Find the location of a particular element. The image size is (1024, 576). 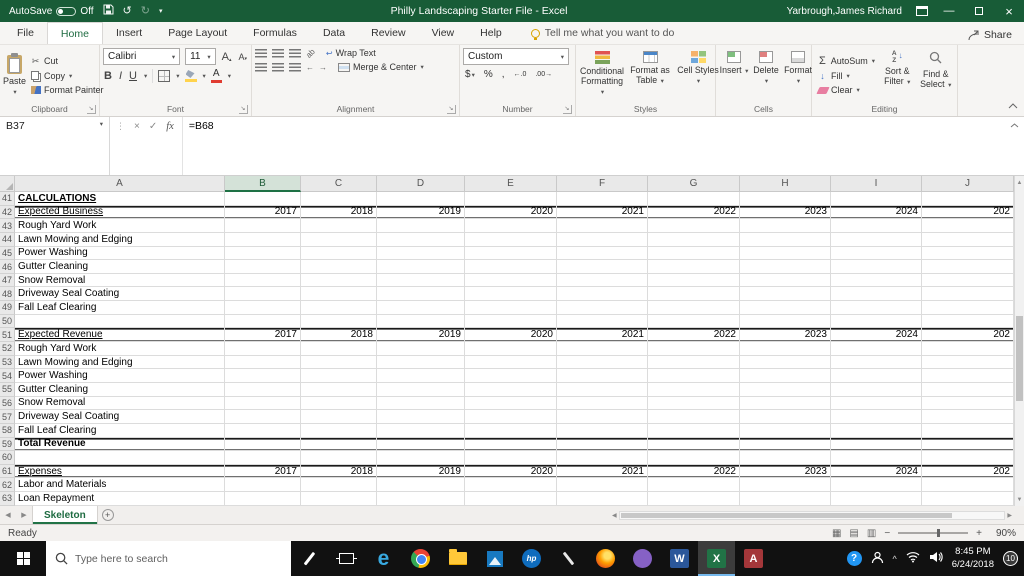

zoom-out-icon: − is located at coordinates (887, 533).